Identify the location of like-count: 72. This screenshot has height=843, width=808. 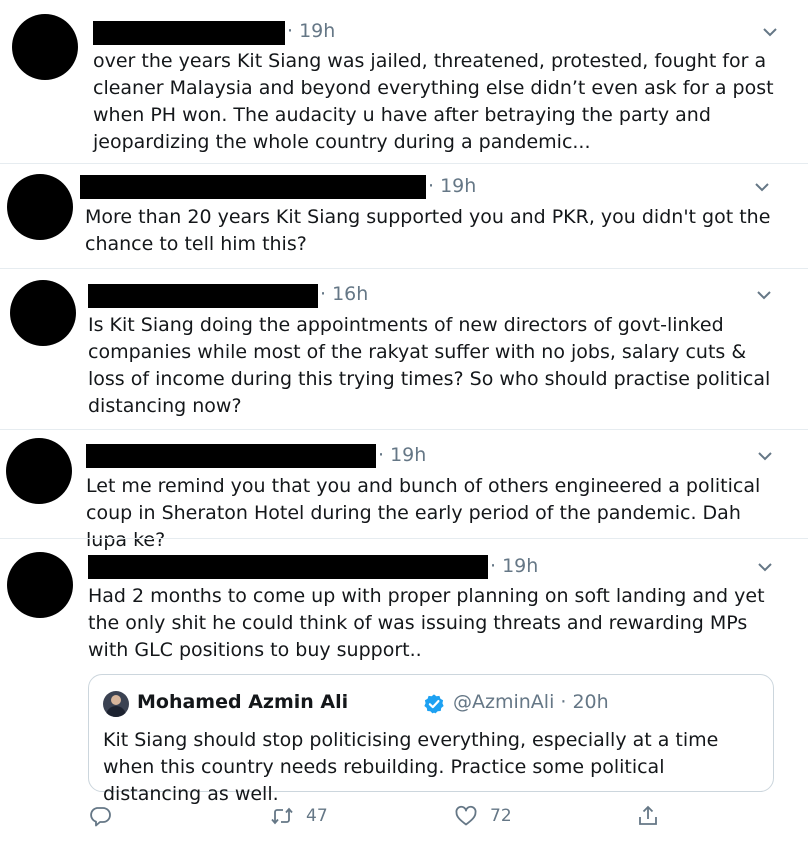
(501, 816).